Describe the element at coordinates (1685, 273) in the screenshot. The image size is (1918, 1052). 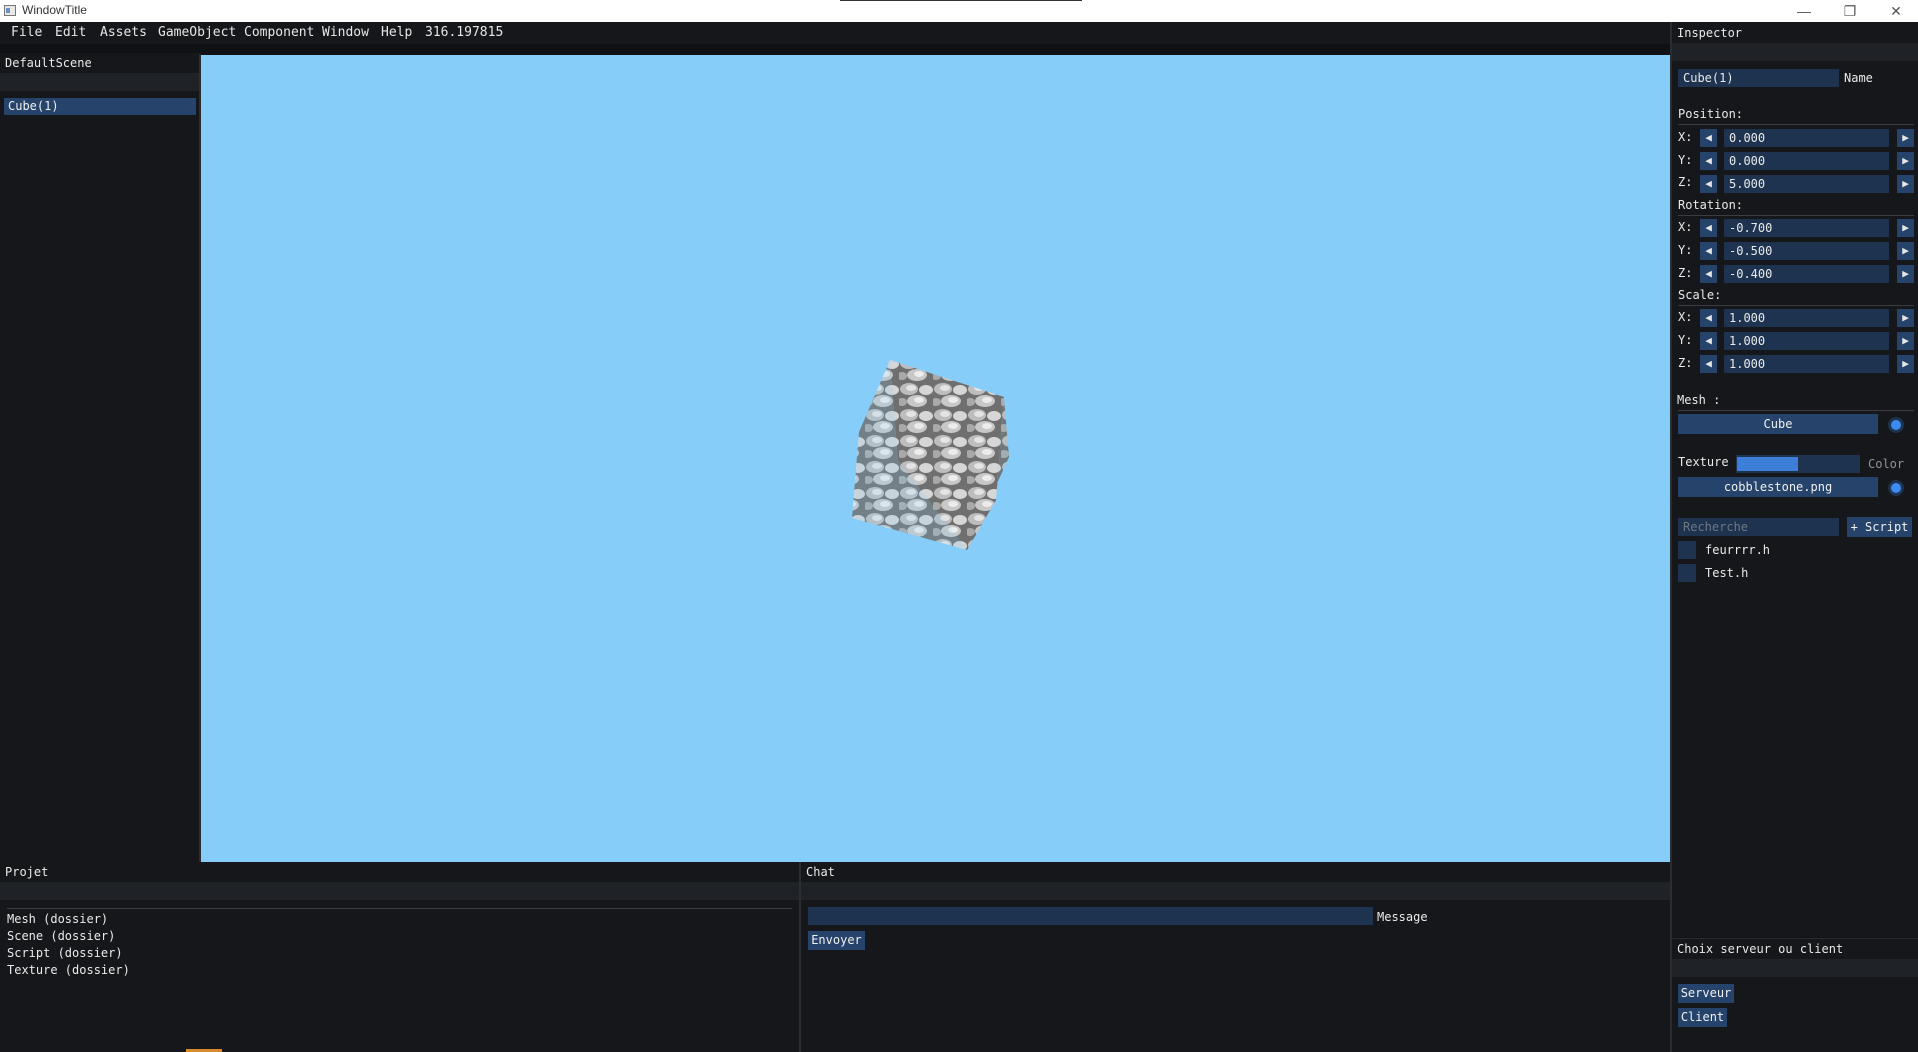
I see `rotation-z-label: Z:` at that location.